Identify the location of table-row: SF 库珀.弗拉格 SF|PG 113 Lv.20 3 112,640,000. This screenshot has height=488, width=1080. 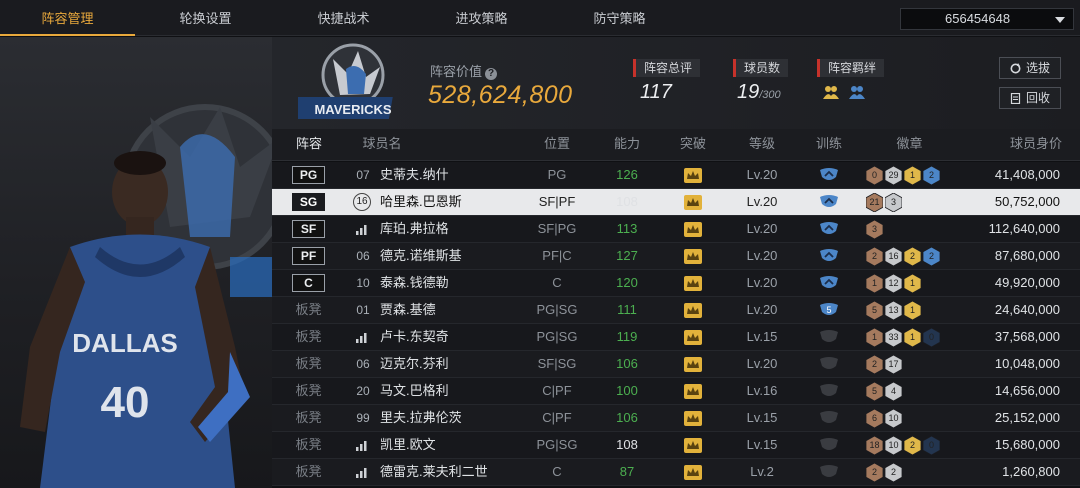
(676, 229).